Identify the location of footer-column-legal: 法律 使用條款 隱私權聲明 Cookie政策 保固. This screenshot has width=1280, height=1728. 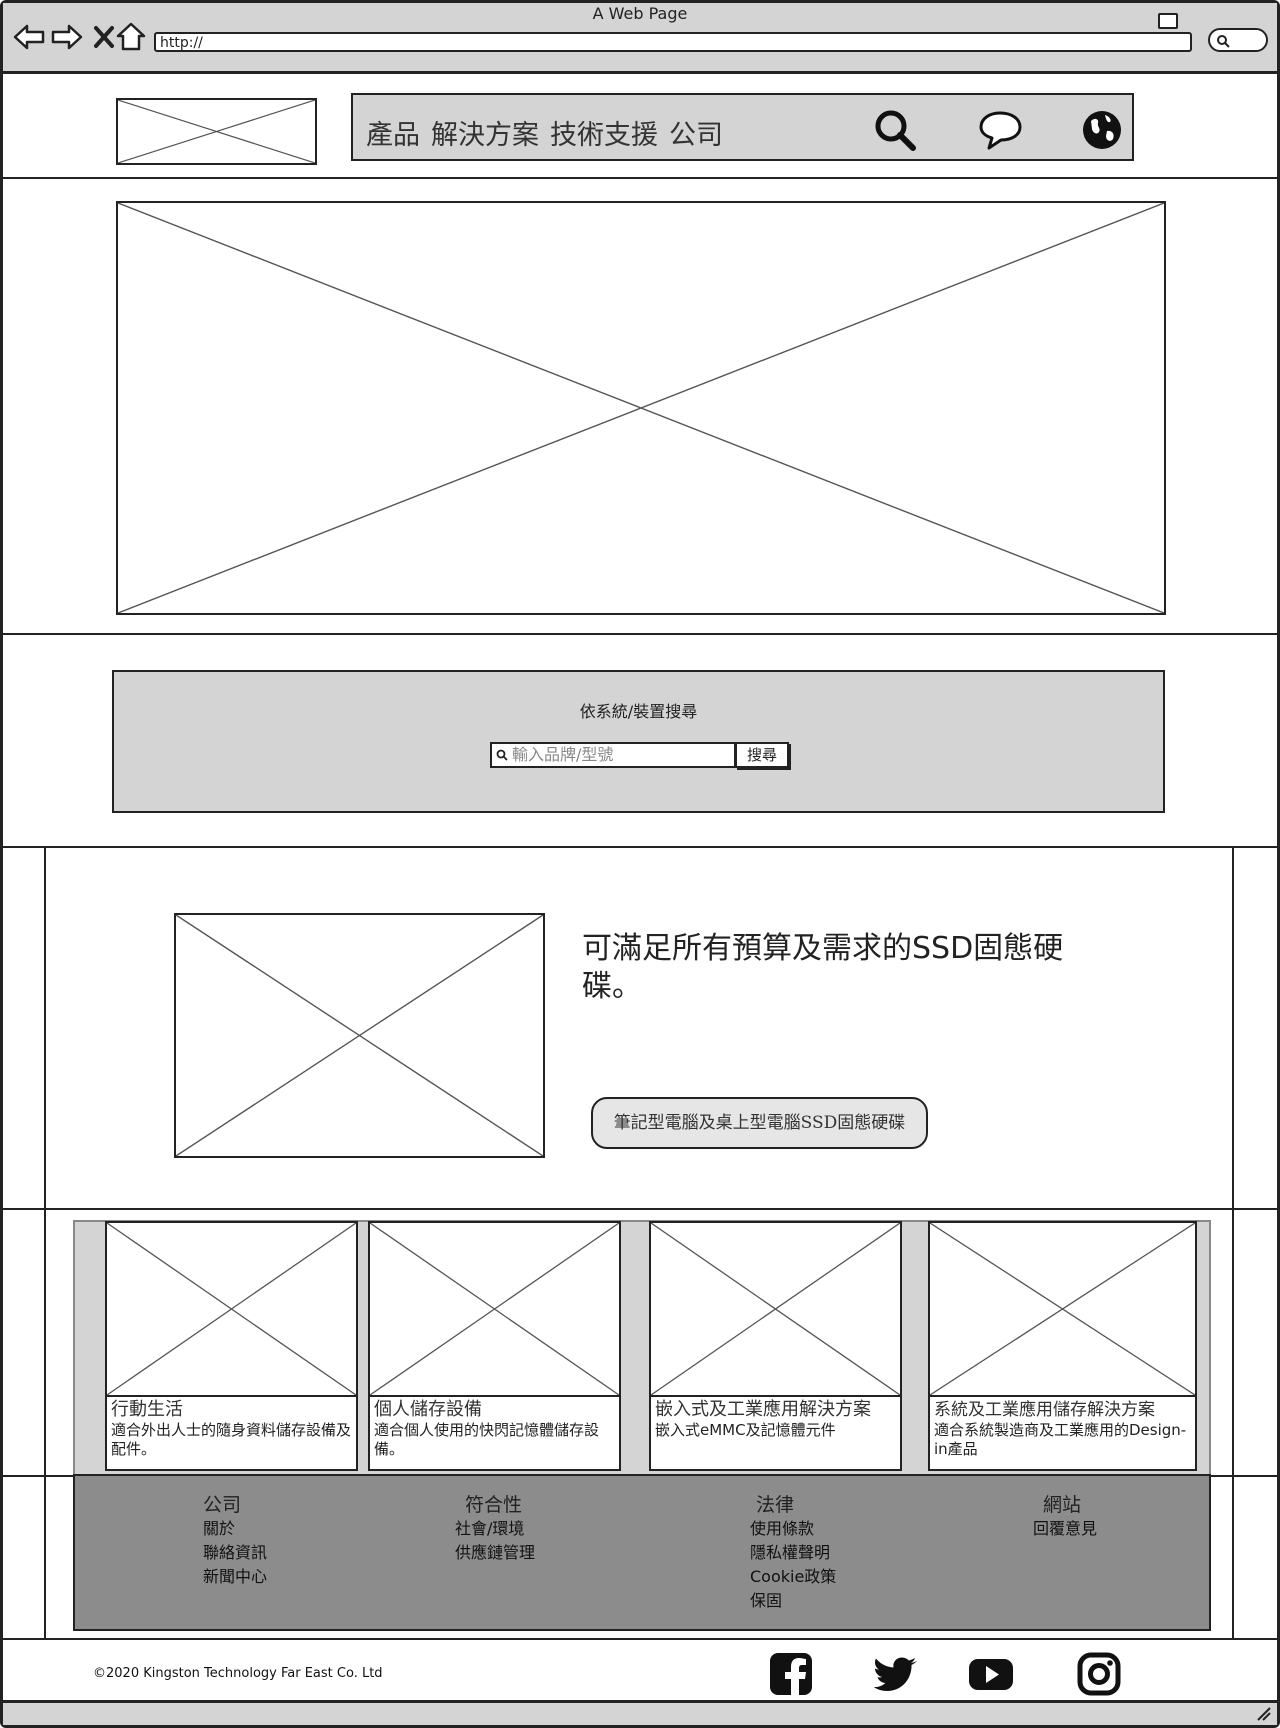
(793, 1551).